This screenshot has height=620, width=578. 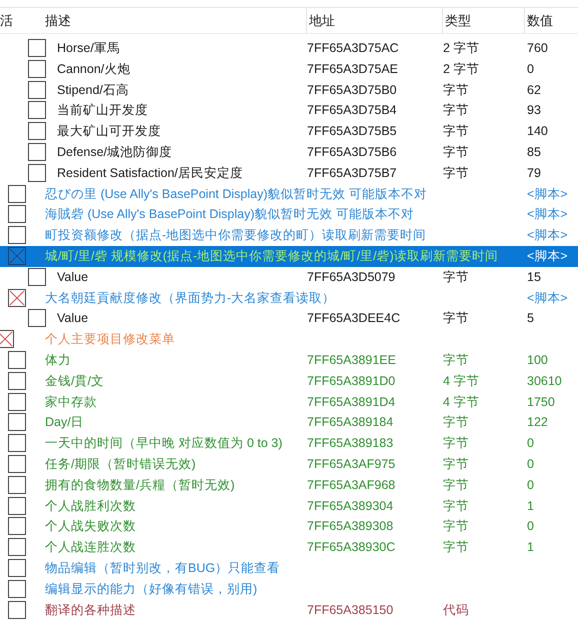 What do you see at coordinates (530, 319) in the screenshot?
I see `value-text: 5` at bounding box center [530, 319].